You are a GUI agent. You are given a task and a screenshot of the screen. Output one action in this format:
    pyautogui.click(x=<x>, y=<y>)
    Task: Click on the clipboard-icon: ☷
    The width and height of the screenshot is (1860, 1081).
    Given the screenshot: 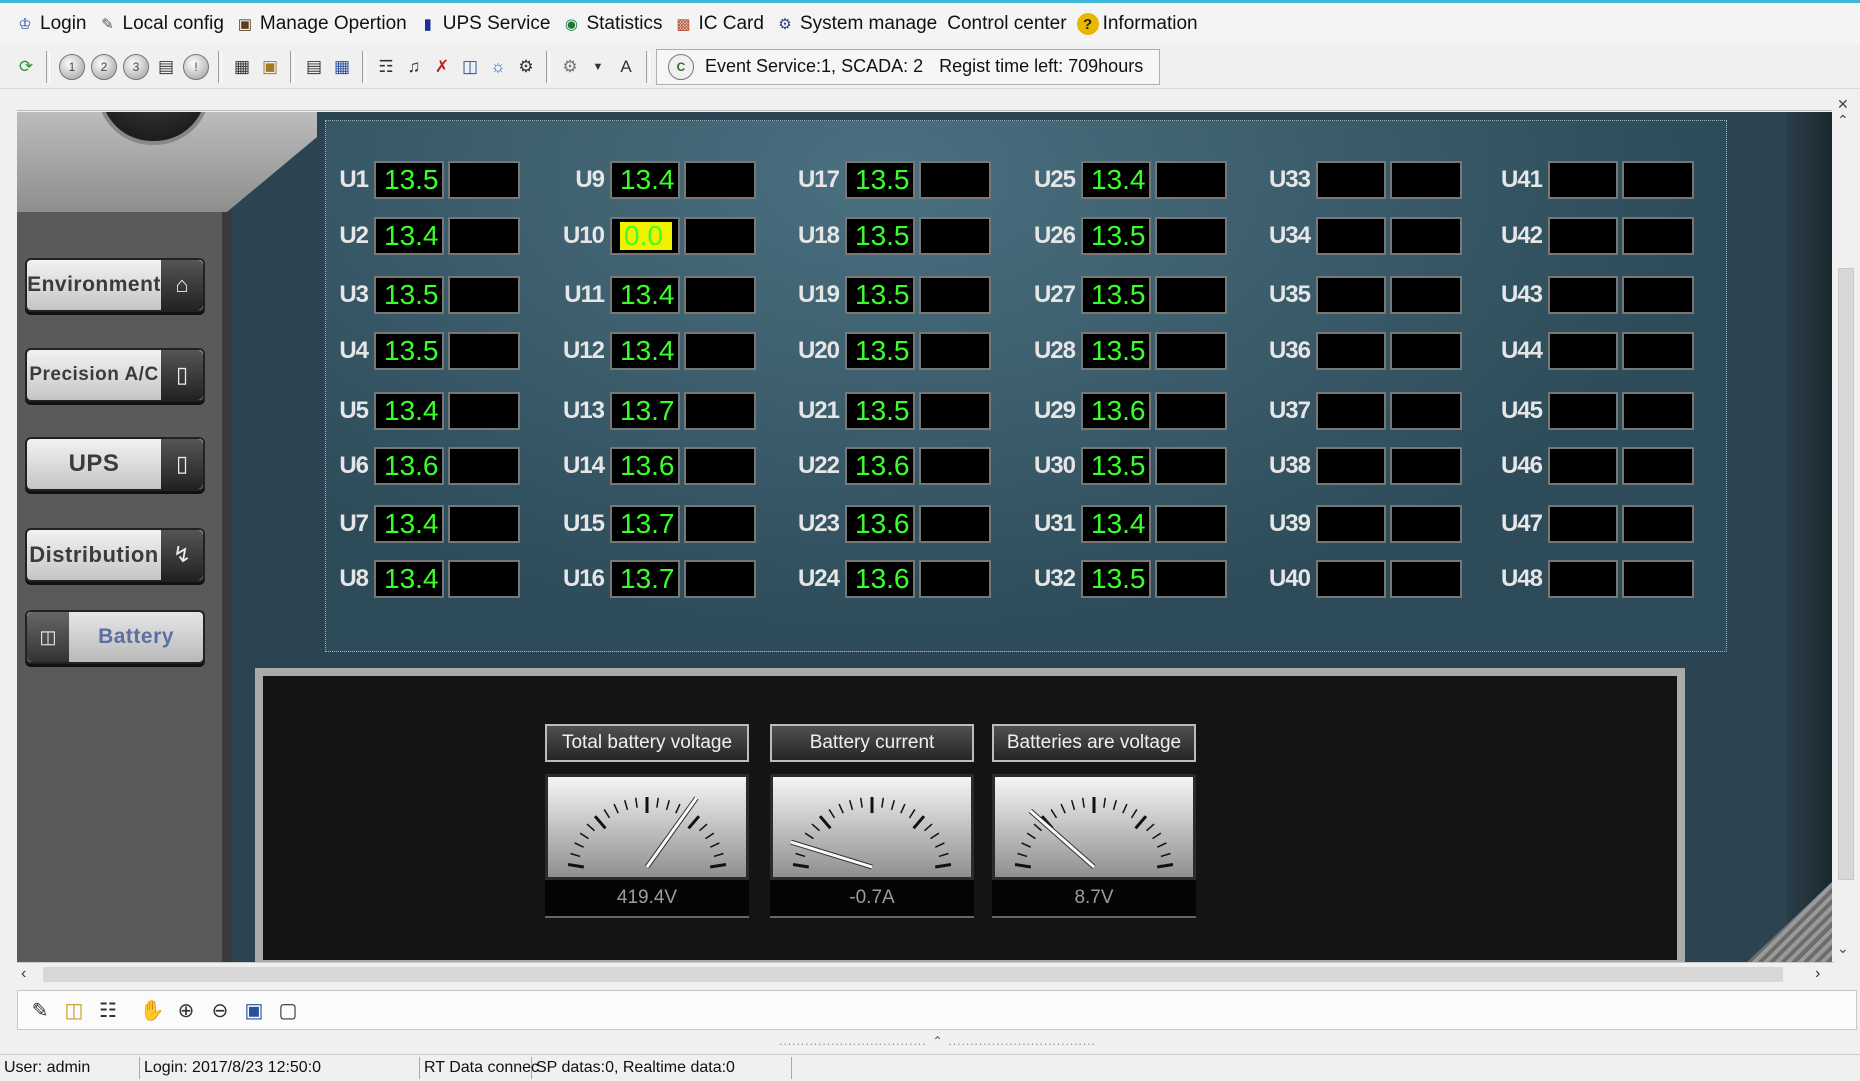 What is the action you would take?
    pyautogui.click(x=108, y=1010)
    